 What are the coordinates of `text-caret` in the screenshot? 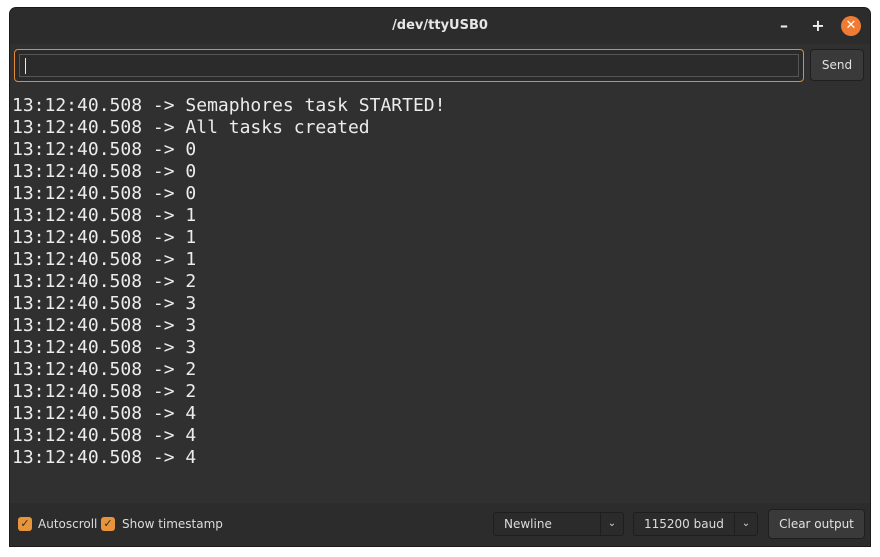 It's located at (25, 66).